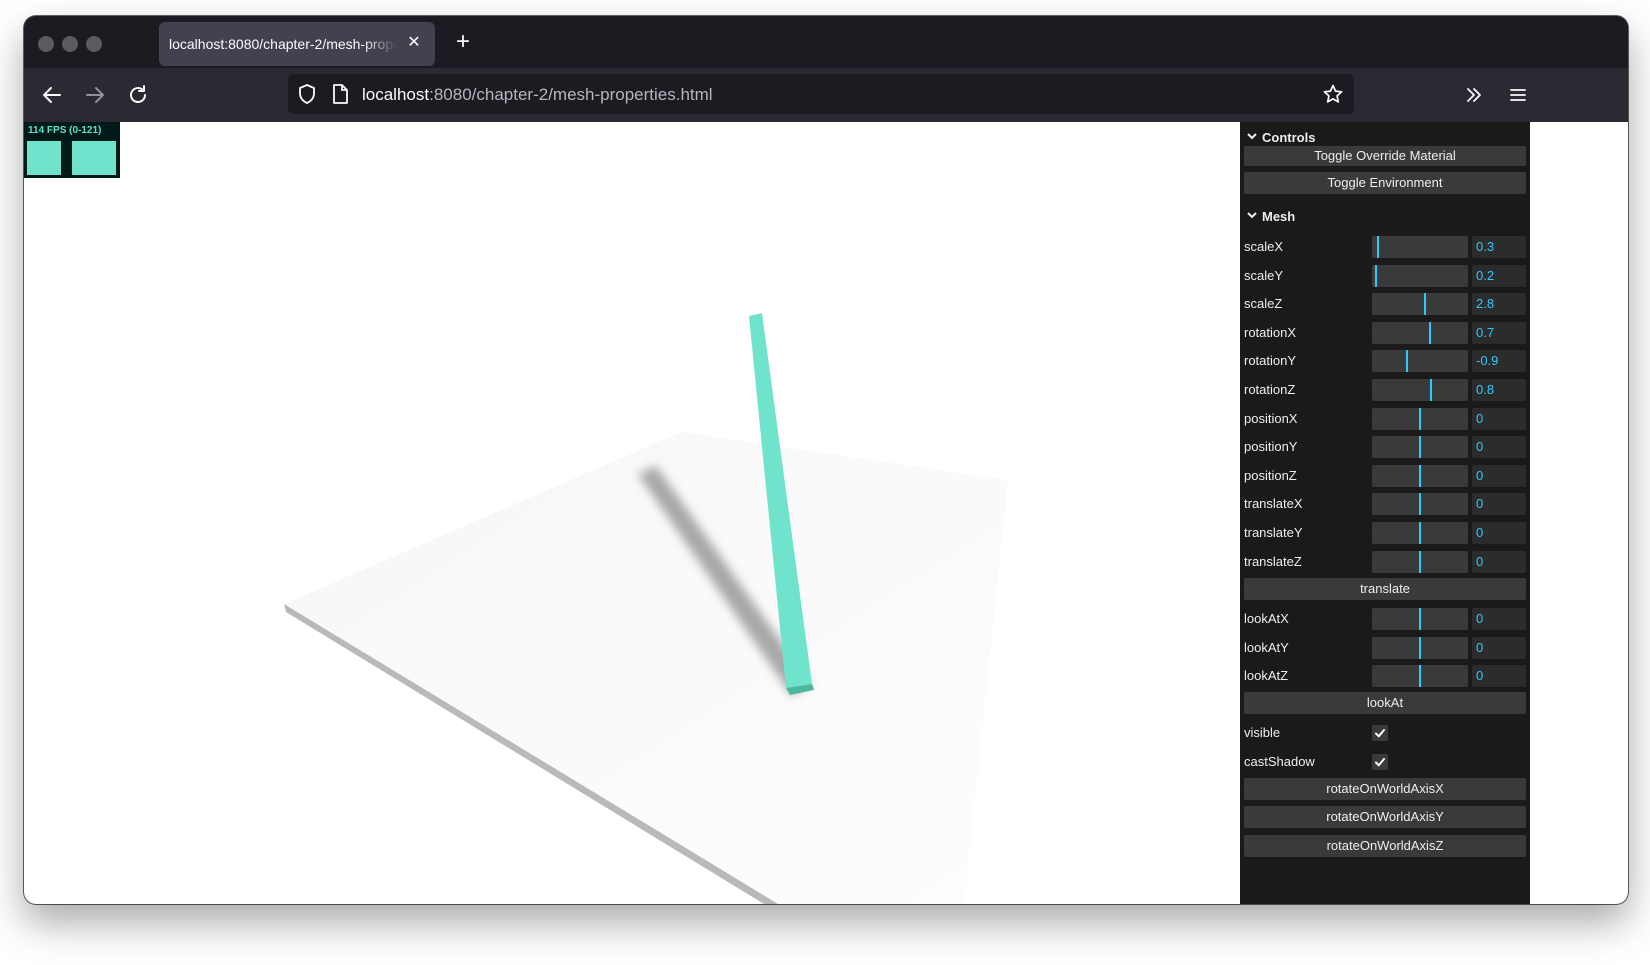 The image size is (1650, 965). I want to click on lookat-button: lookAt, so click(1385, 703).